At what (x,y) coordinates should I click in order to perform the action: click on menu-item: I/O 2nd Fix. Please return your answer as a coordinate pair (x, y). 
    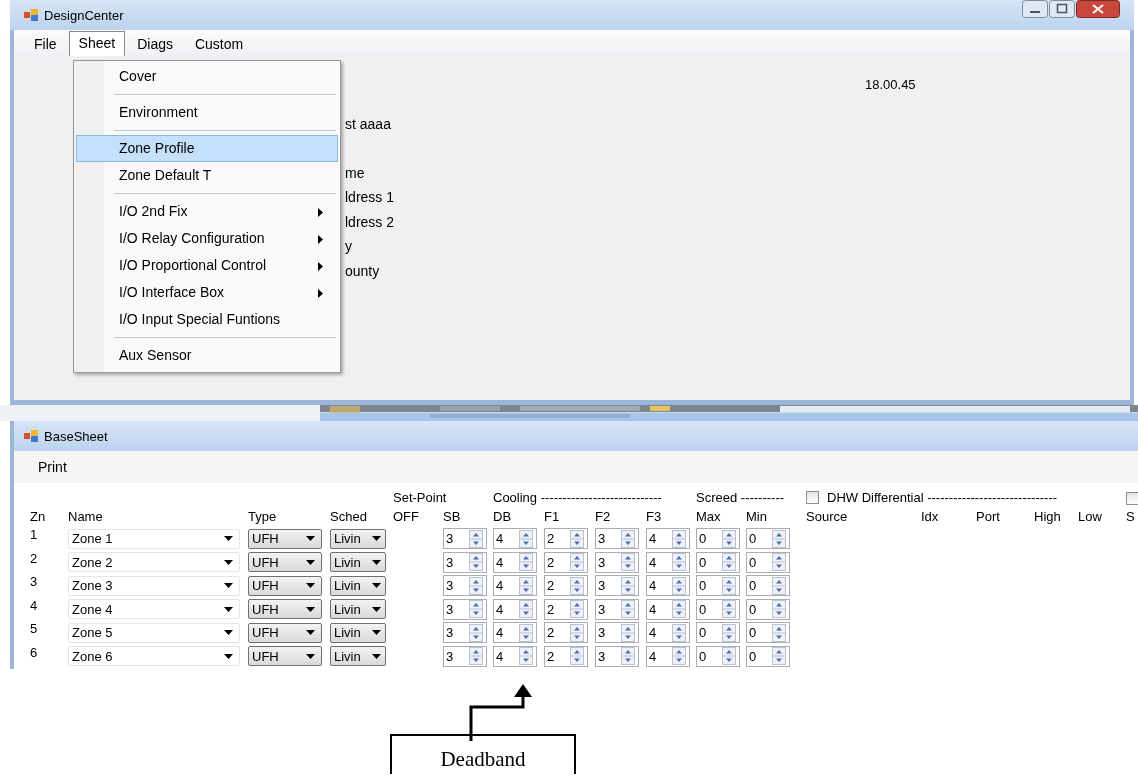
    Looking at the image, I should click on (207, 211).